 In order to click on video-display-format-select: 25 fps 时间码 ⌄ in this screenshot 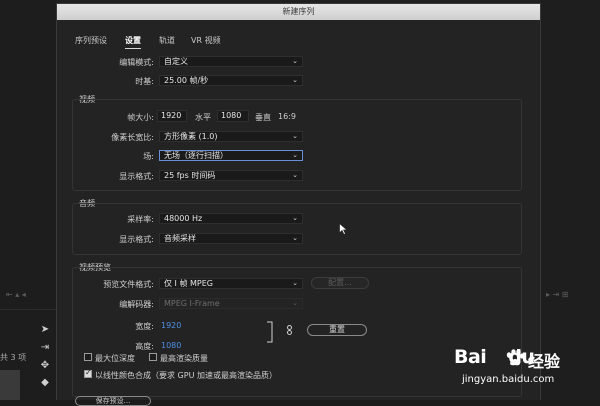, I will do `click(231, 175)`.